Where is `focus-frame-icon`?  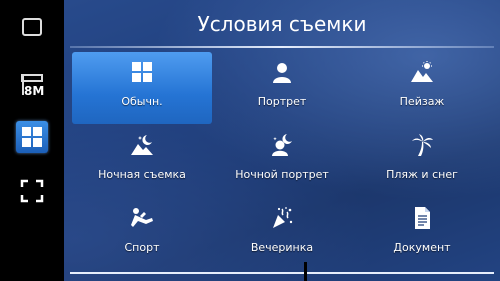 focus-frame-icon is located at coordinates (32, 191).